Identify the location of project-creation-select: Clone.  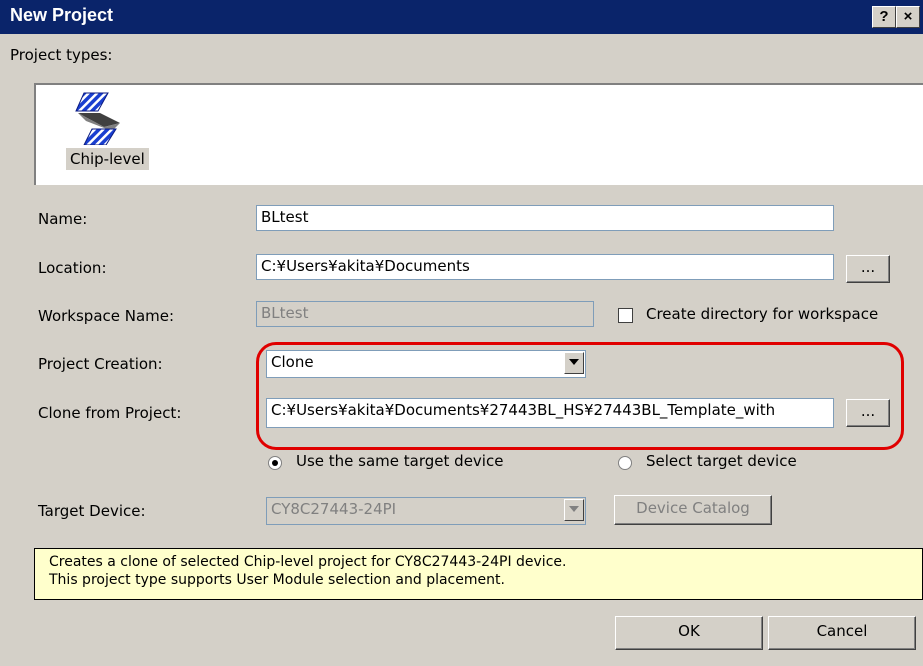
(426, 364).